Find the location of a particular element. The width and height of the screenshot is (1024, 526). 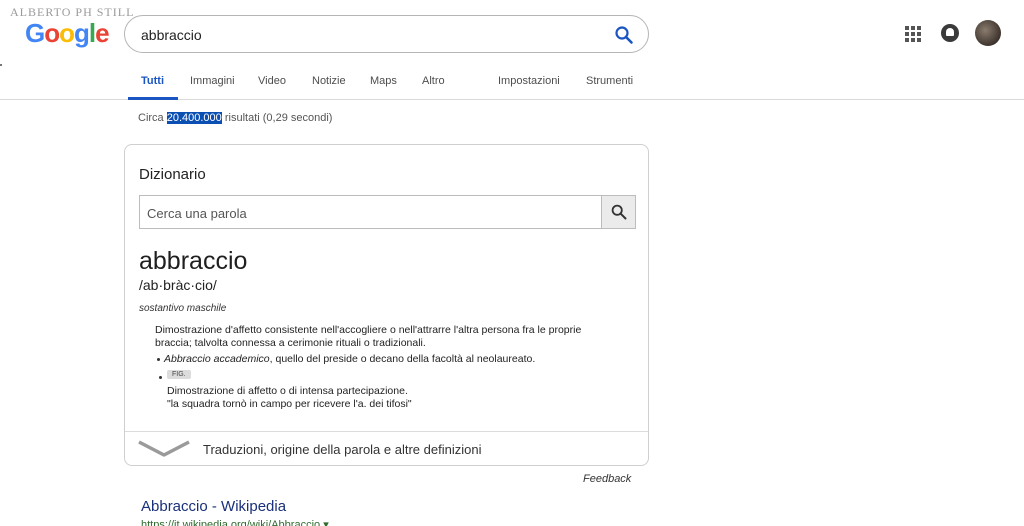

feedback-link: Feedback is located at coordinates (607, 479).